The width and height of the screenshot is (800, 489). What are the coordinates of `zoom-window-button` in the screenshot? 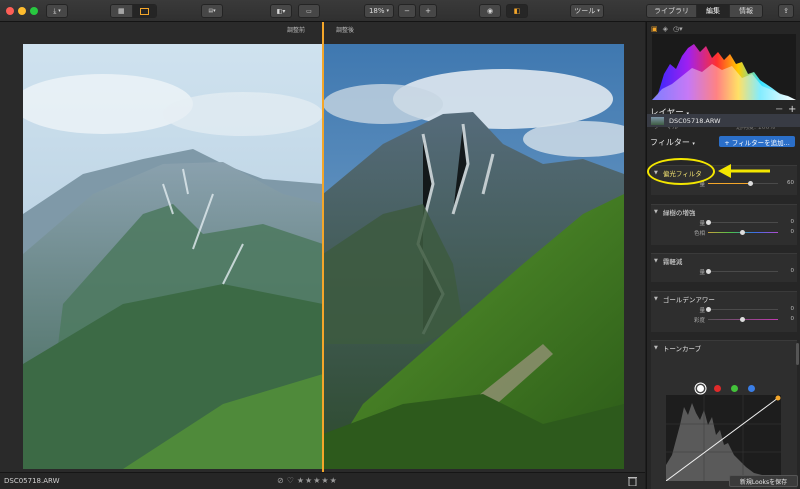 It's located at (34, 11).